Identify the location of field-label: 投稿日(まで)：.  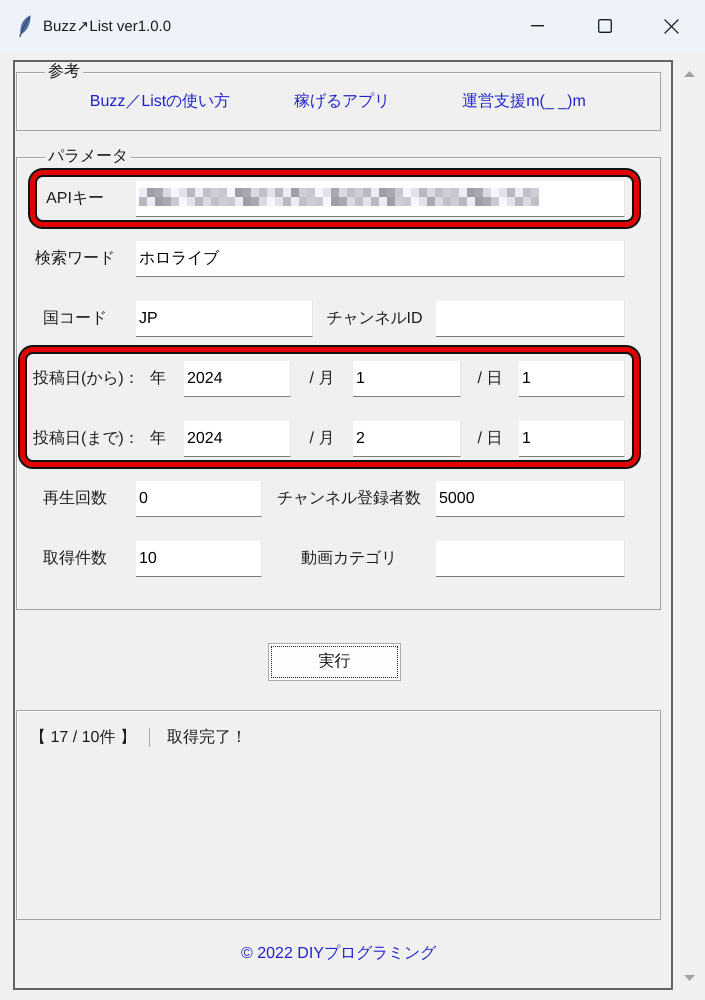
(86, 439).